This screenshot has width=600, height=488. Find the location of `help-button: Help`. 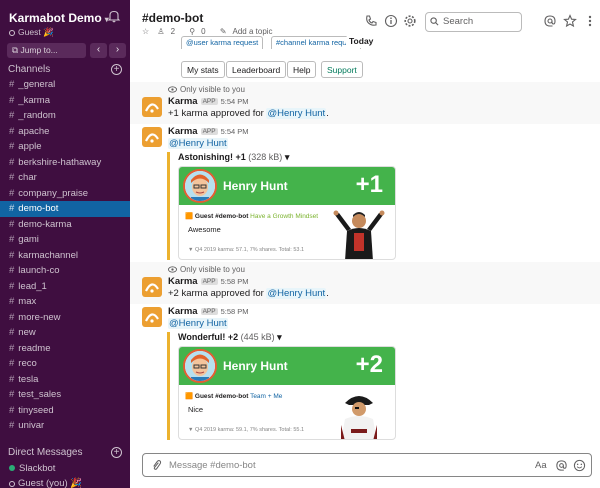

help-button: Help is located at coordinates (302, 69).